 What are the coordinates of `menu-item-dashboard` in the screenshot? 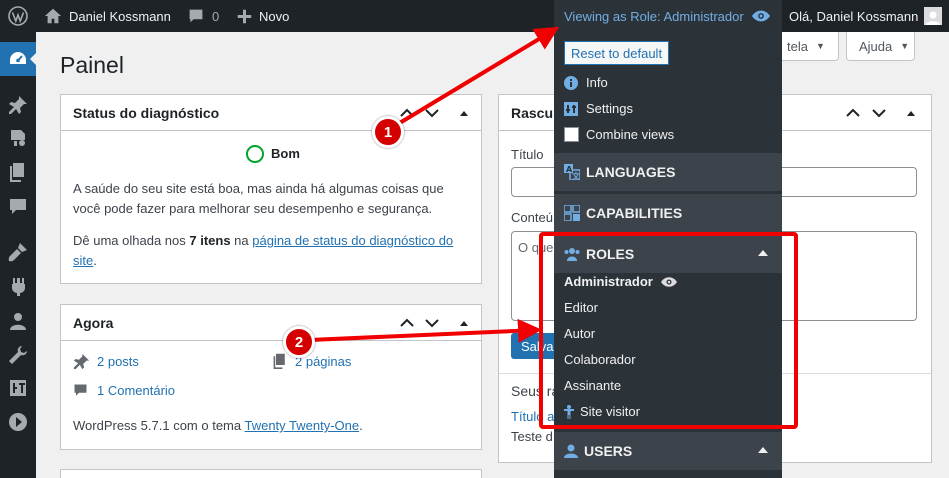 It's located at (18, 59).